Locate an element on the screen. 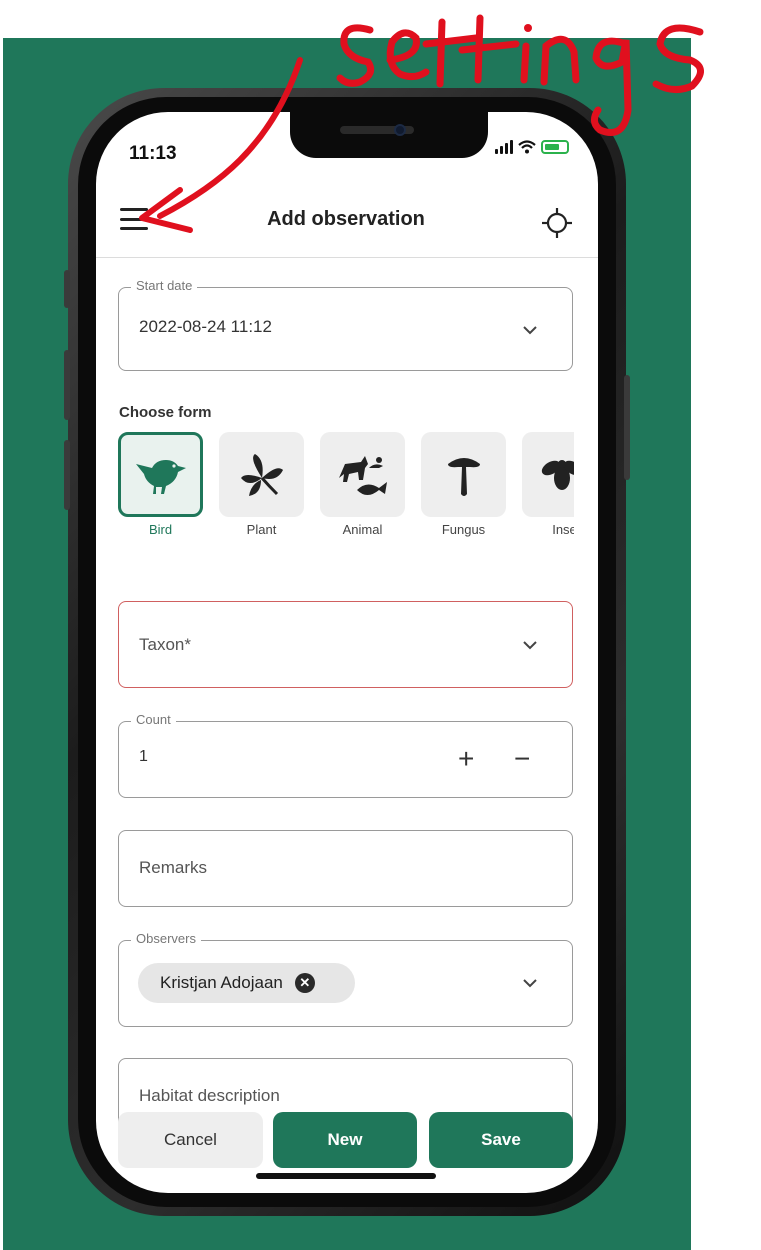  form-option-fungus is located at coordinates (463, 474).